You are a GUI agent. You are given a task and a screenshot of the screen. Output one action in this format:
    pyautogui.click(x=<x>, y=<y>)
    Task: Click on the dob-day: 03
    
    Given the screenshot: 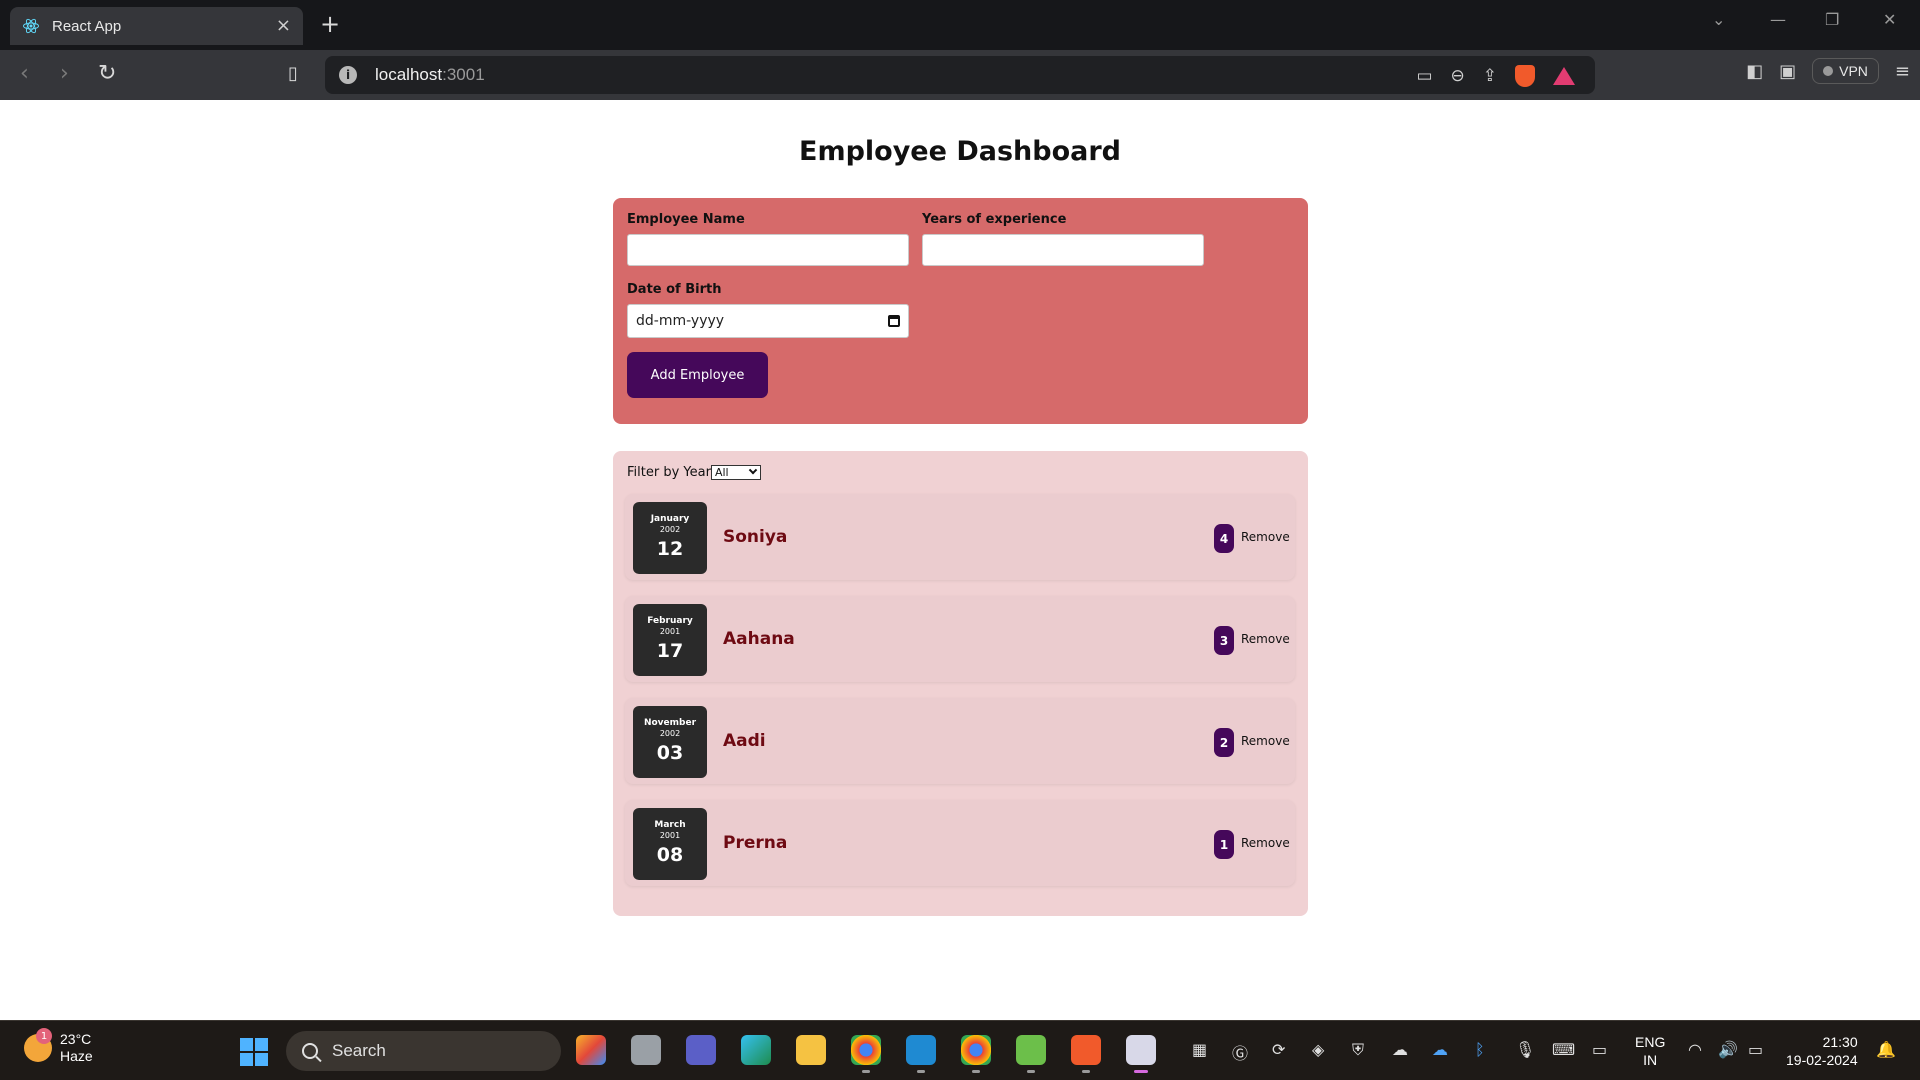 What is the action you would take?
    pyautogui.click(x=670, y=753)
    